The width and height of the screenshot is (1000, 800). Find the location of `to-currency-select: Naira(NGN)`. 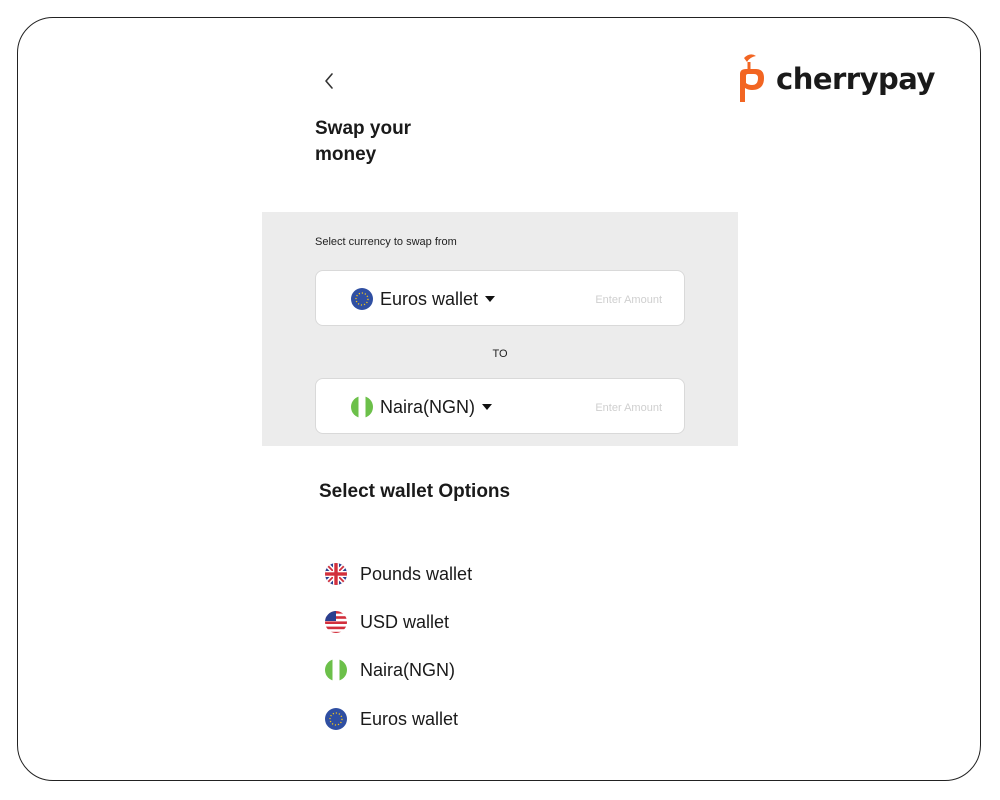

to-currency-select: Naira(NGN) is located at coordinates (421, 407).